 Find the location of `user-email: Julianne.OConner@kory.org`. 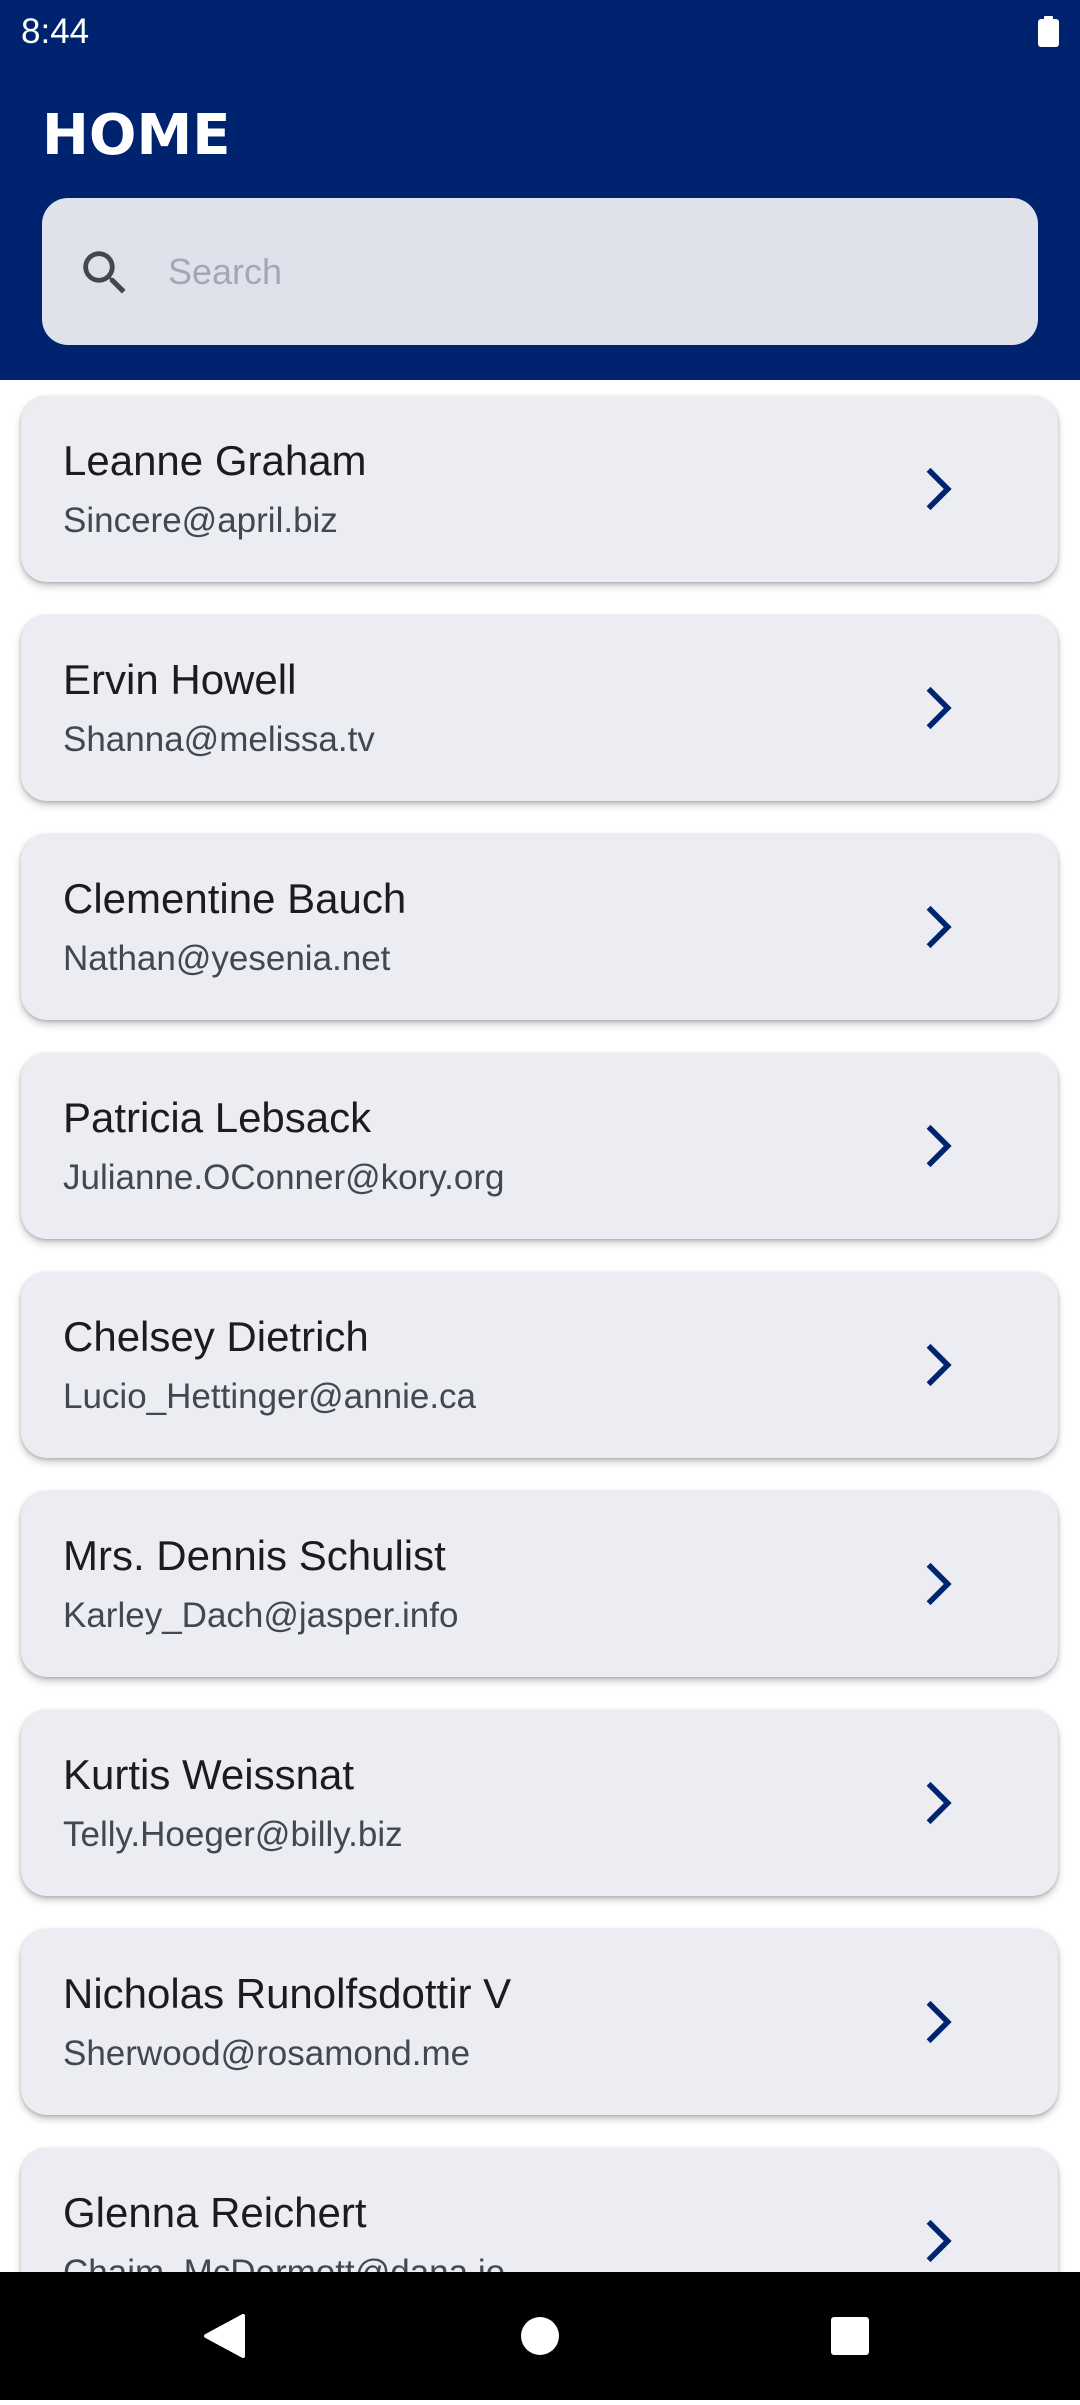

user-email: Julianne.OConner@kory.org is located at coordinates (284, 1177).